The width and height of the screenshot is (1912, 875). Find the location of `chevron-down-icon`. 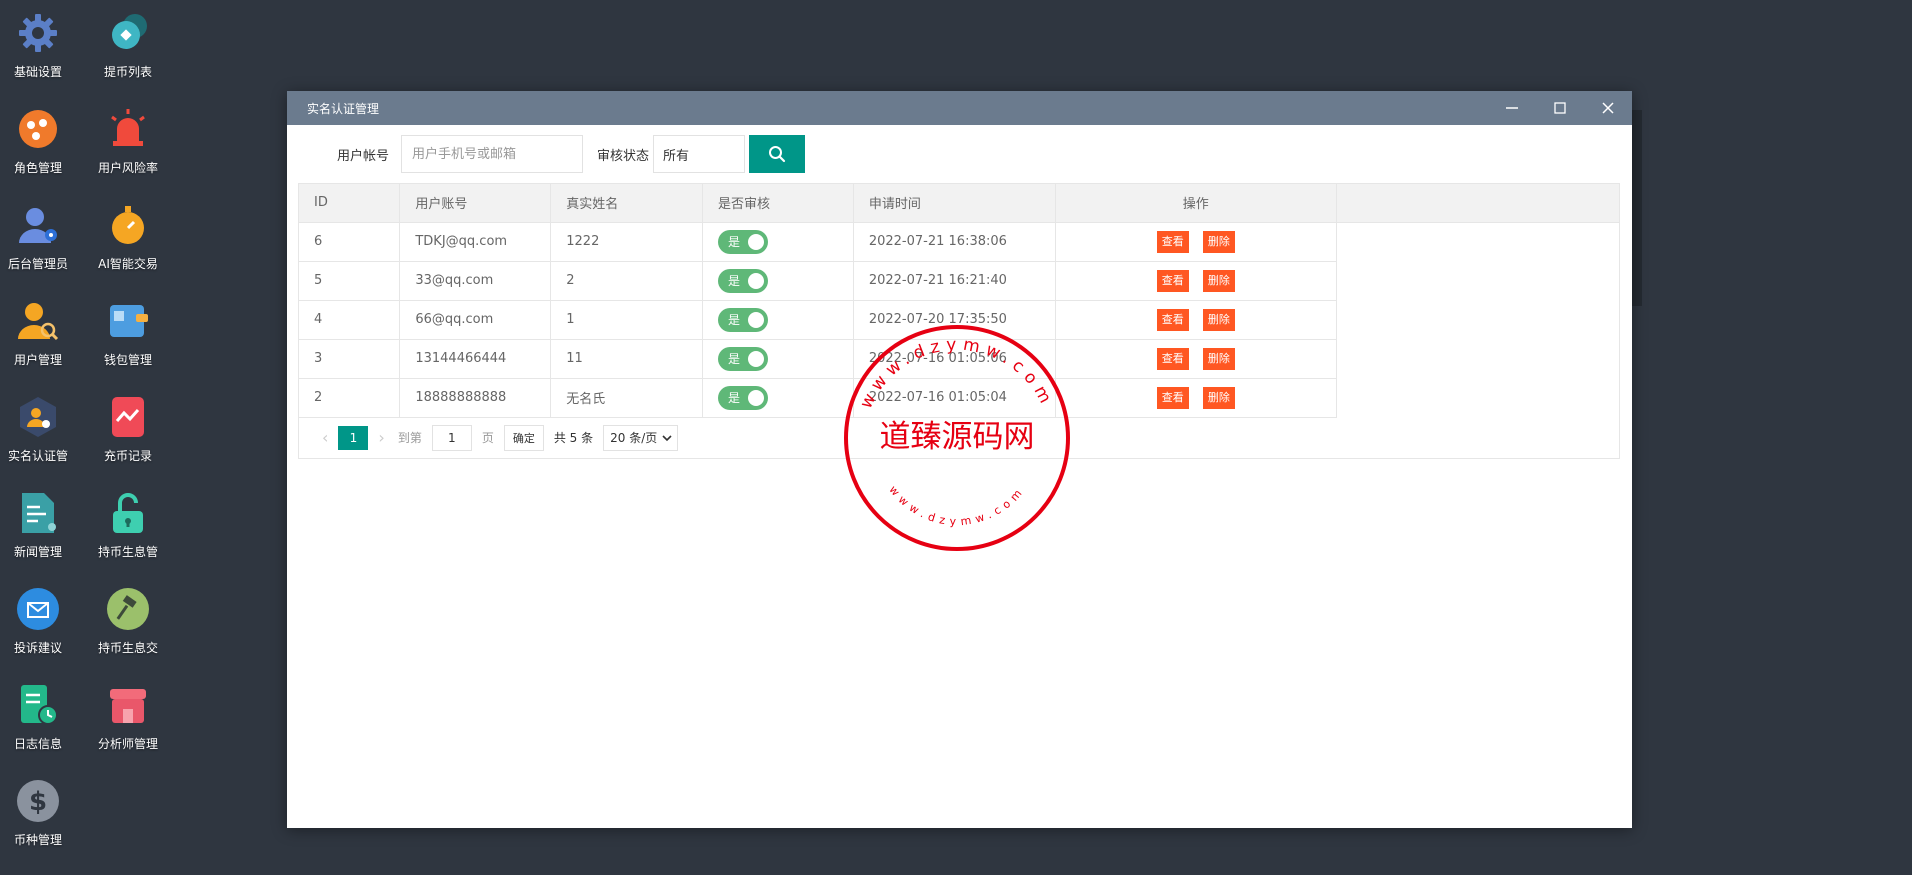

chevron-down-icon is located at coordinates (667, 437).